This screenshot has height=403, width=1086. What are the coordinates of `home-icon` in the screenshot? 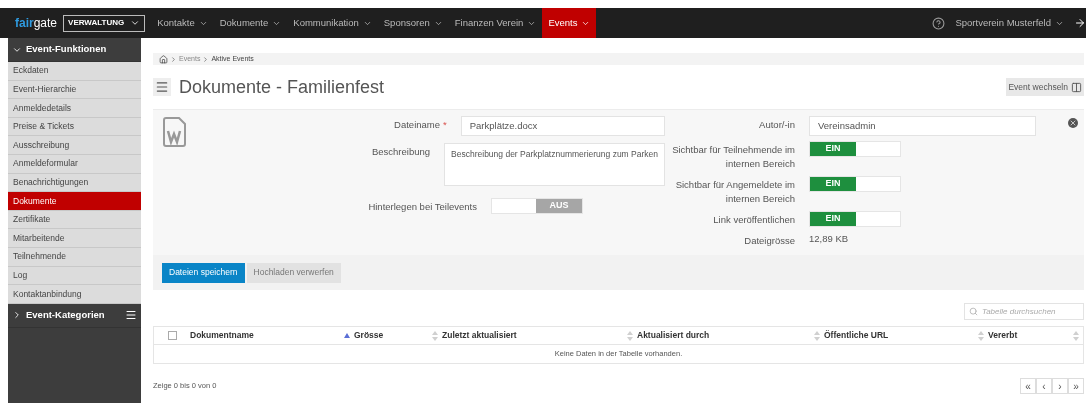 It's located at (163, 59).